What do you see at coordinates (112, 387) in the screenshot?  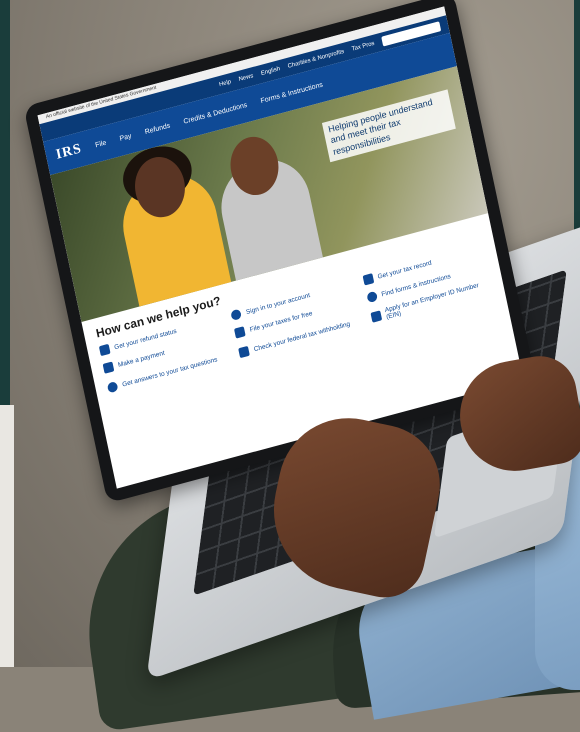 I see `question-icon` at bounding box center [112, 387].